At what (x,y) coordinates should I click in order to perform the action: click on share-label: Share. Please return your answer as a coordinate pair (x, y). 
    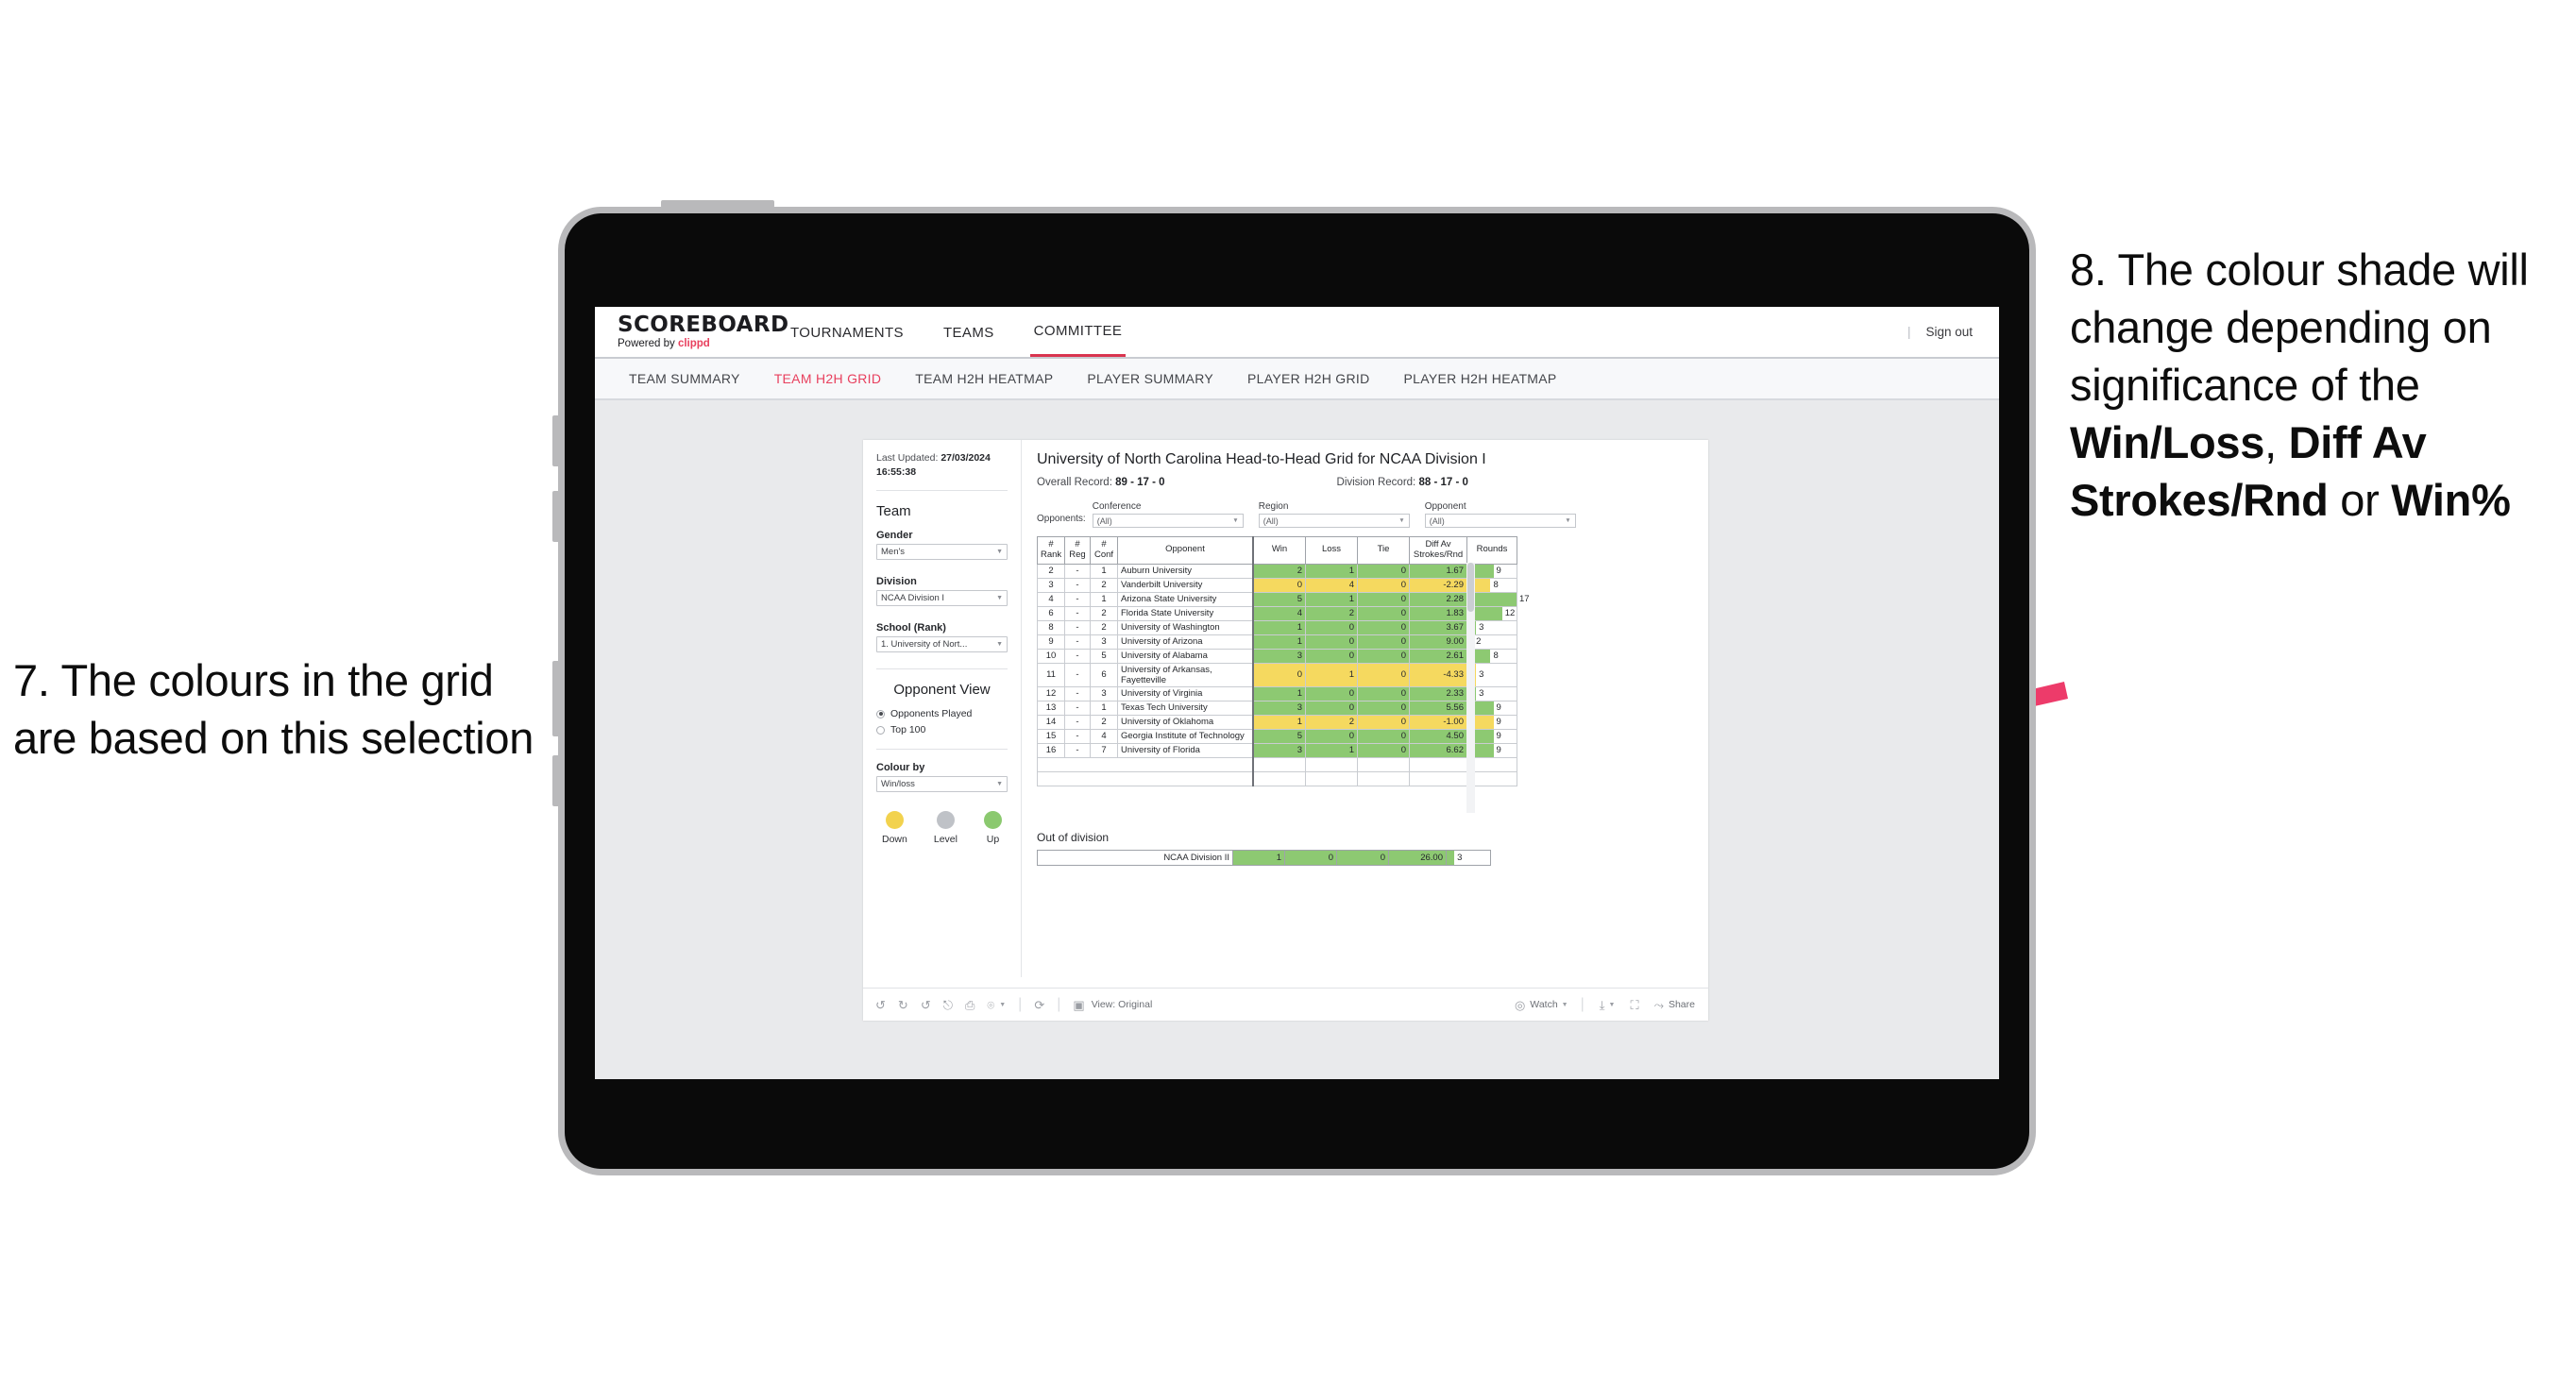
    Looking at the image, I should click on (1682, 1005).